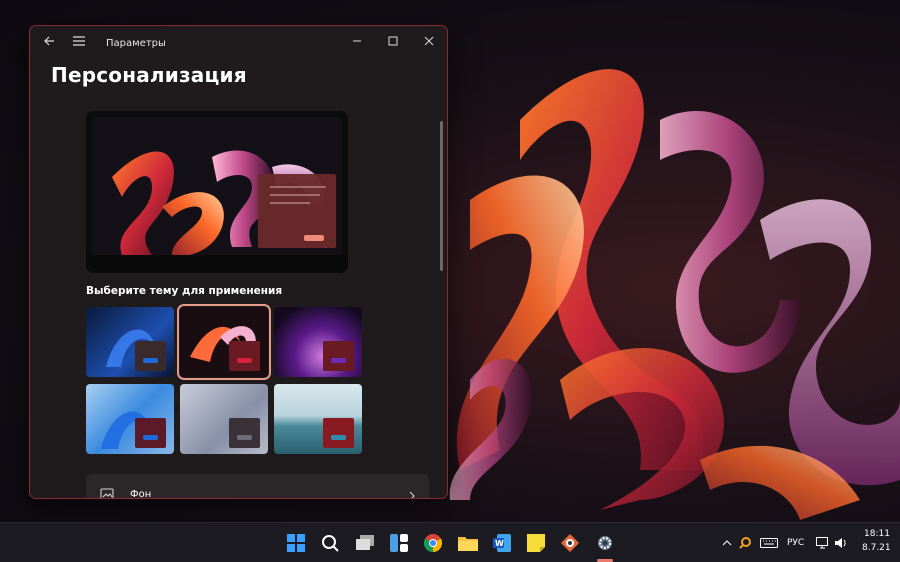 The image size is (900, 562). I want to click on settings-button, so click(605, 543).